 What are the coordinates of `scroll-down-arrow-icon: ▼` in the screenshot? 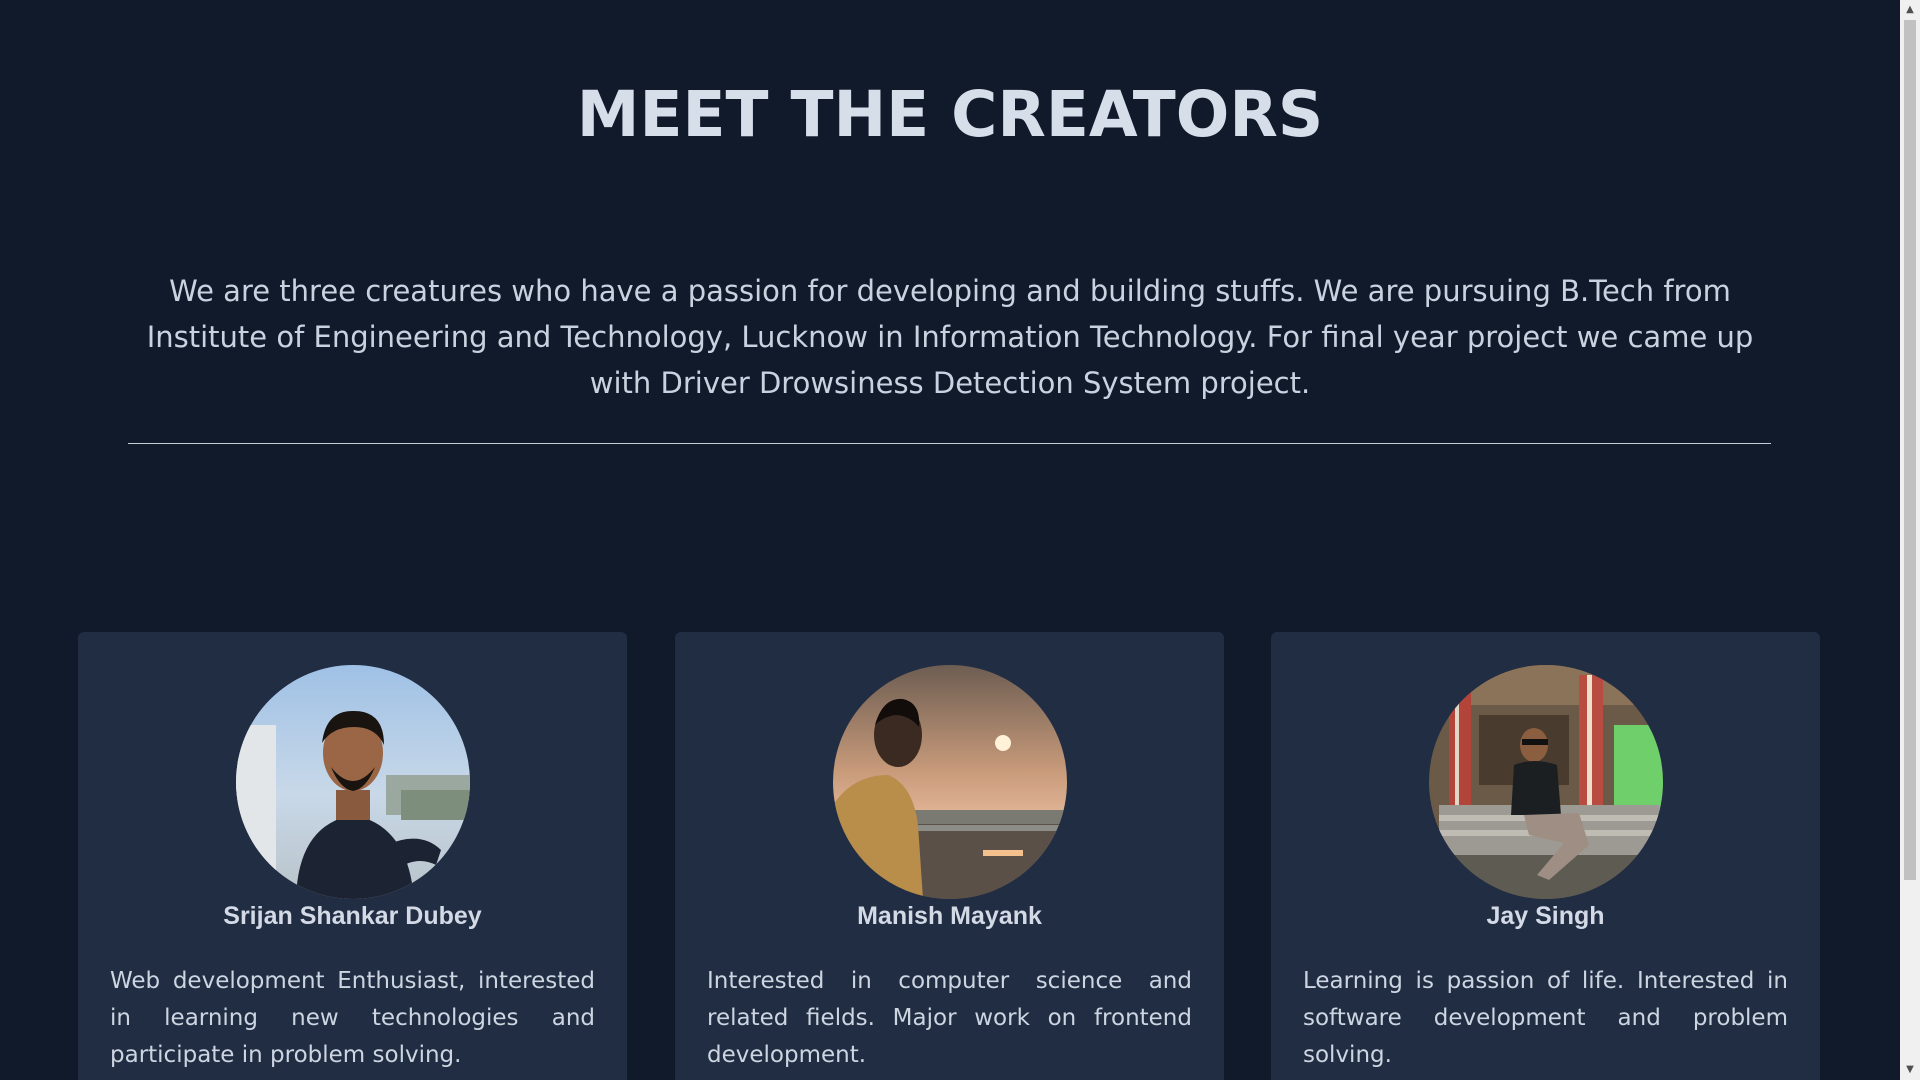 It's located at (1910, 1070).